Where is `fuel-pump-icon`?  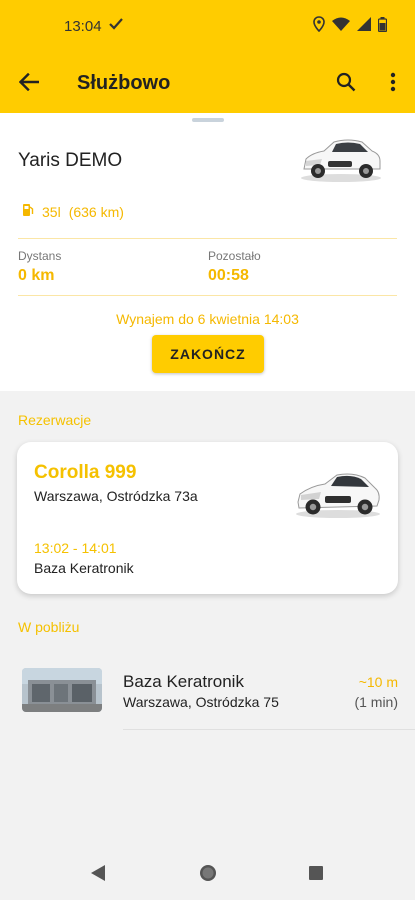
fuel-pump-icon is located at coordinates (28, 211).